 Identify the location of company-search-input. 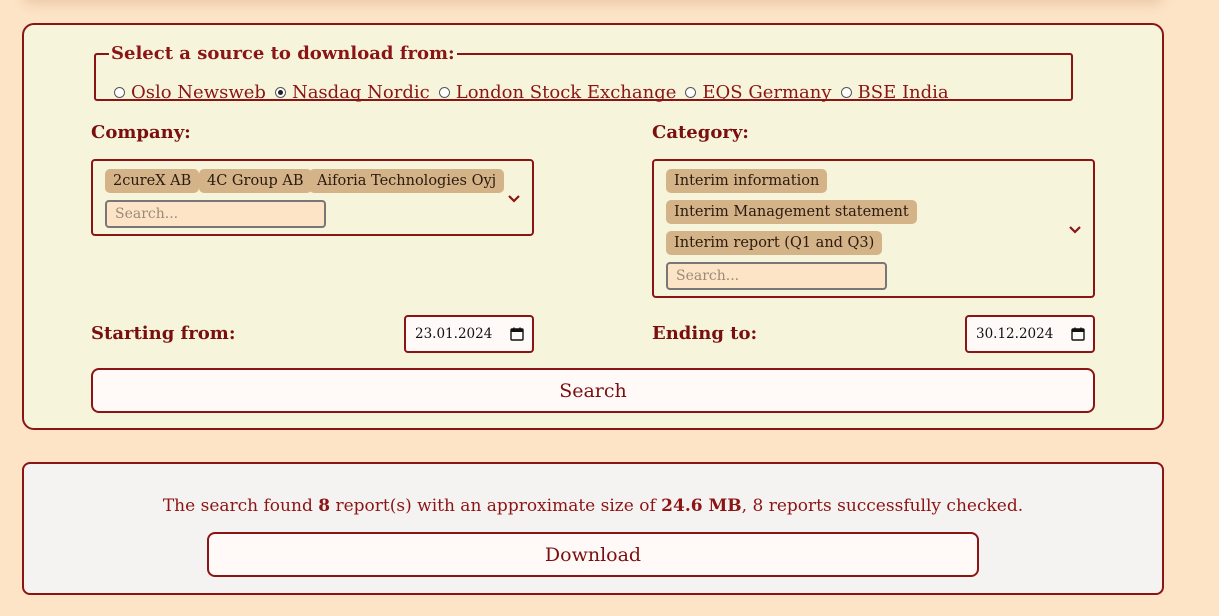
(215, 214).